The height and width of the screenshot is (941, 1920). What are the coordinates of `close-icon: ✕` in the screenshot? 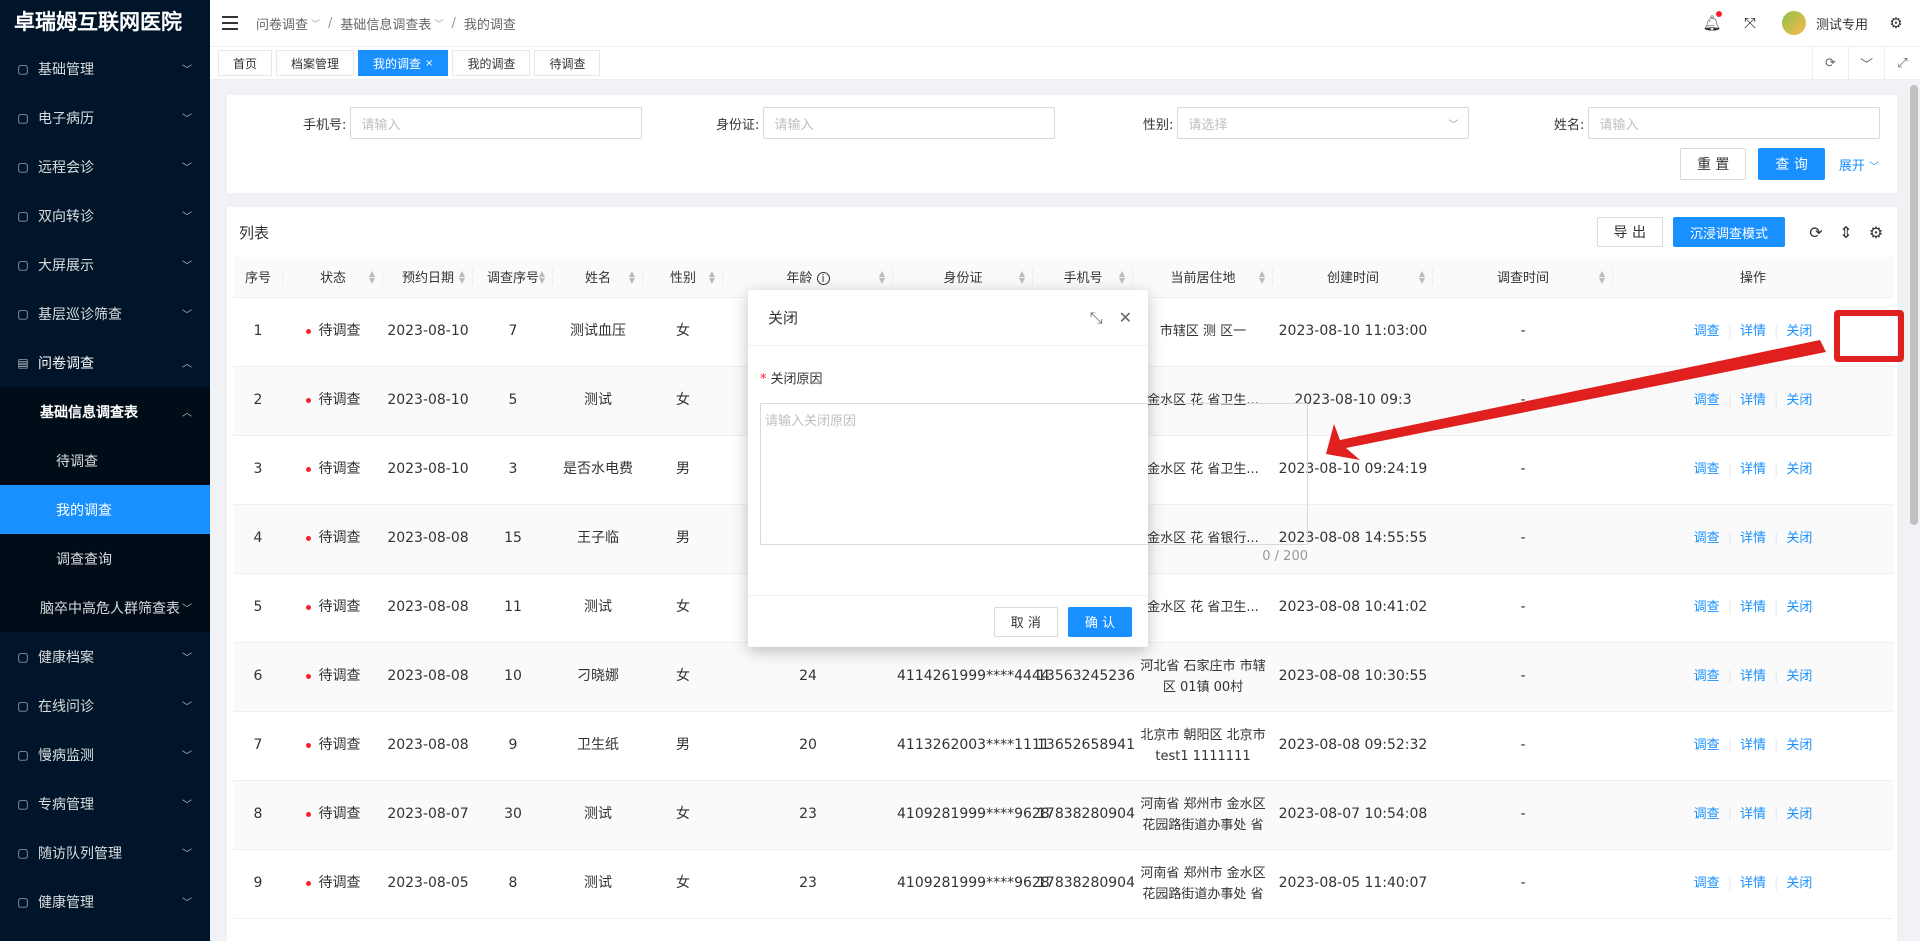 It's located at (1125, 318).